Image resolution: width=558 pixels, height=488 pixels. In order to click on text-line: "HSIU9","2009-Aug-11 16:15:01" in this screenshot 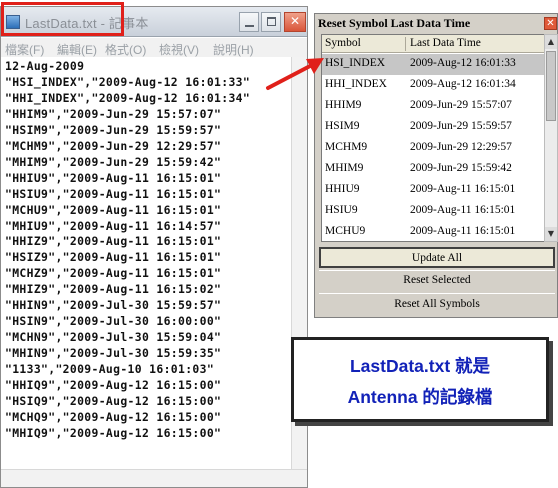, I will do `click(113, 193)`.